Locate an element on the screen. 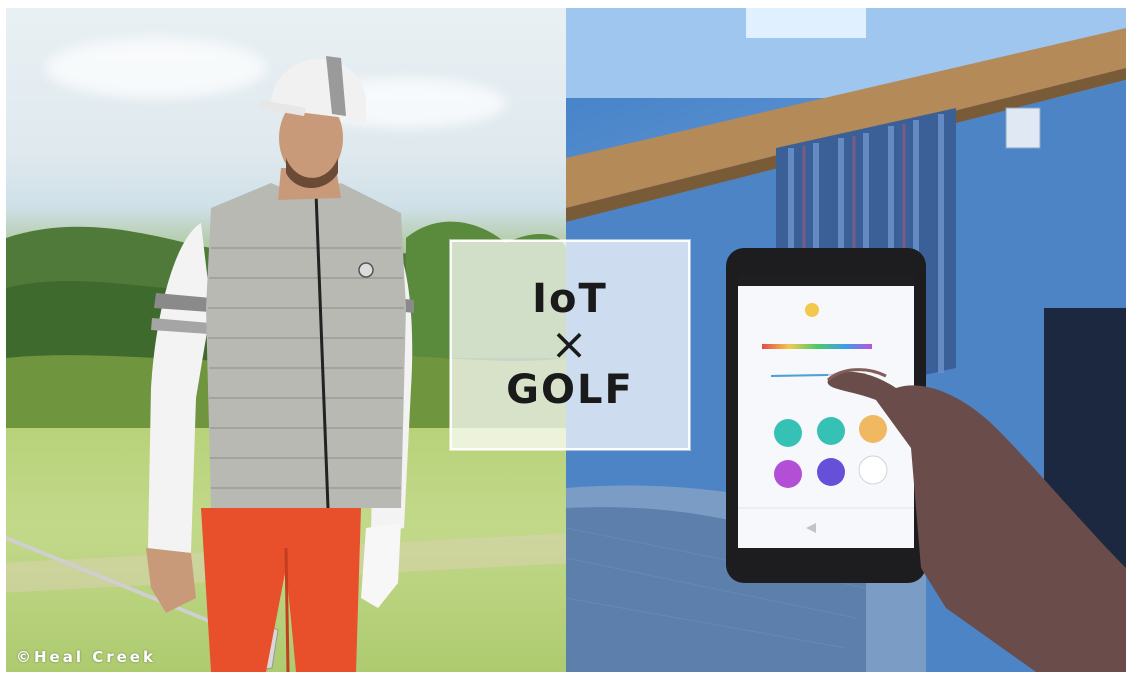 The image size is (1132, 675). title-overlay: IoT × GOLF is located at coordinates (570, 345).